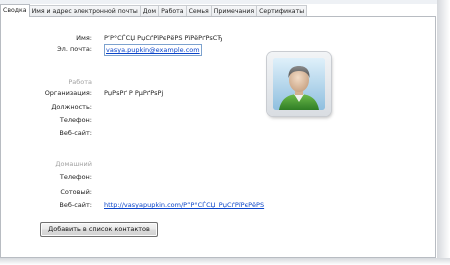 The height and width of the screenshot is (265, 450). I want to click on contact-user-icon-graphic, so click(299, 84).